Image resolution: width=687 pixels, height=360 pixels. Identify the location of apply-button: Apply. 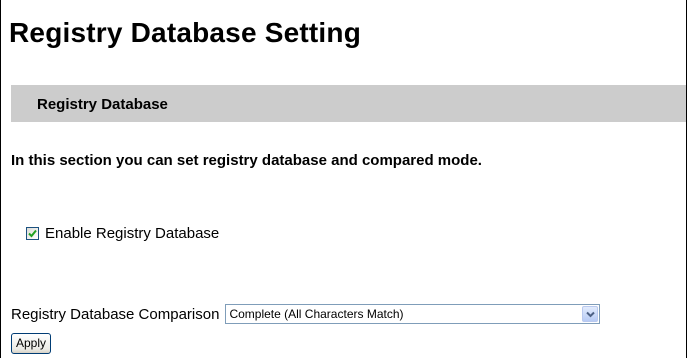
(31, 343).